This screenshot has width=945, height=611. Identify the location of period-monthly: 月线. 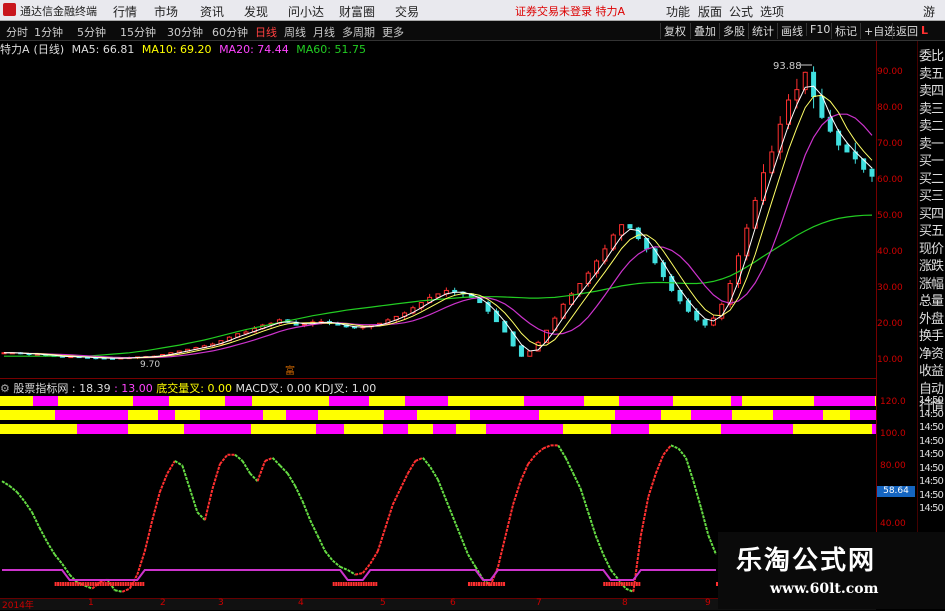
(324, 32).